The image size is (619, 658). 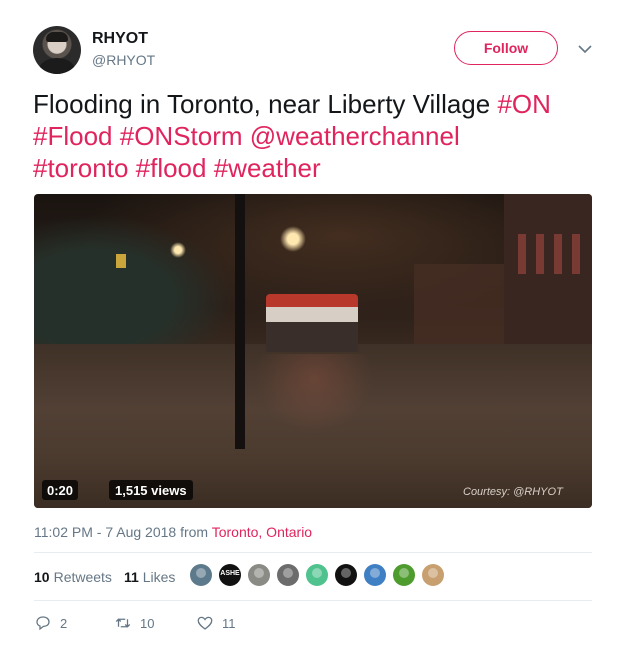 What do you see at coordinates (267, 168) in the screenshot?
I see `hashtag-weather: #weather` at bounding box center [267, 168].